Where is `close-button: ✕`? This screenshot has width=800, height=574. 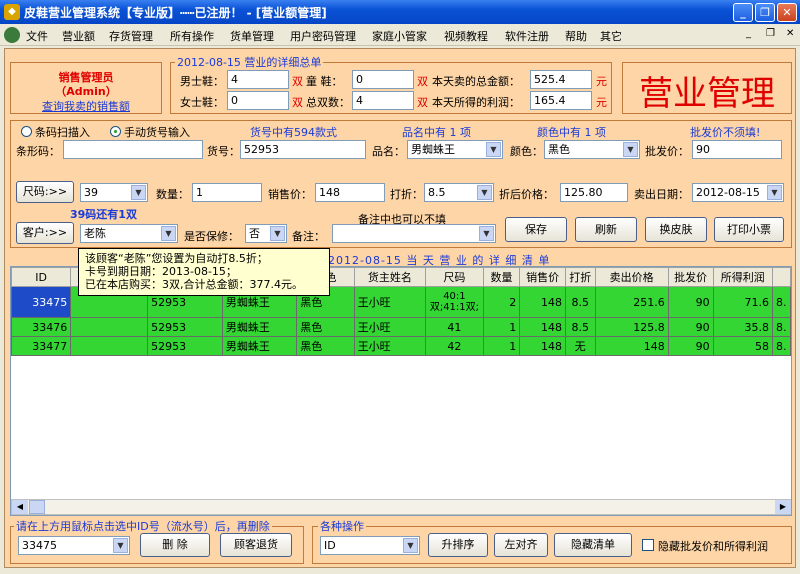 close-button: ✕ is located at coordinates (787, 12).